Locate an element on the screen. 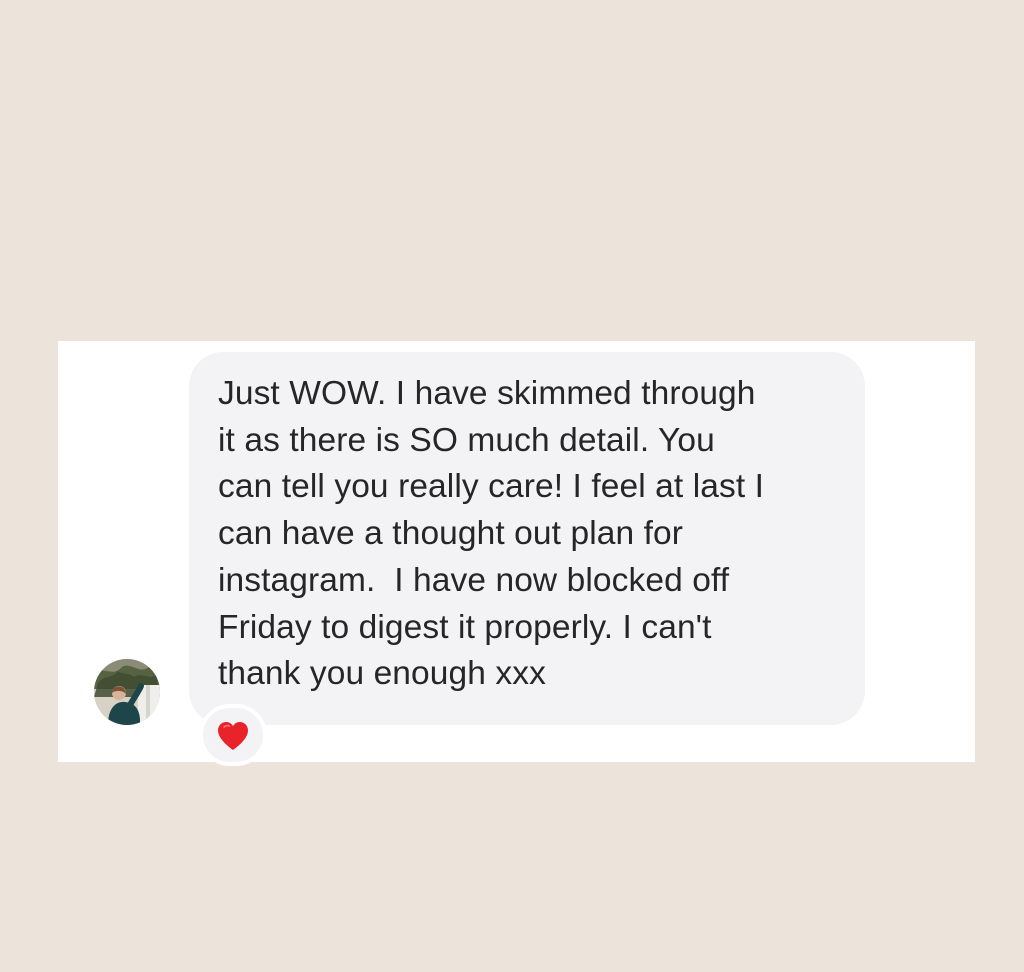  message-line-5: instagram. I have now blocked off is located at coordinates (474, 580).